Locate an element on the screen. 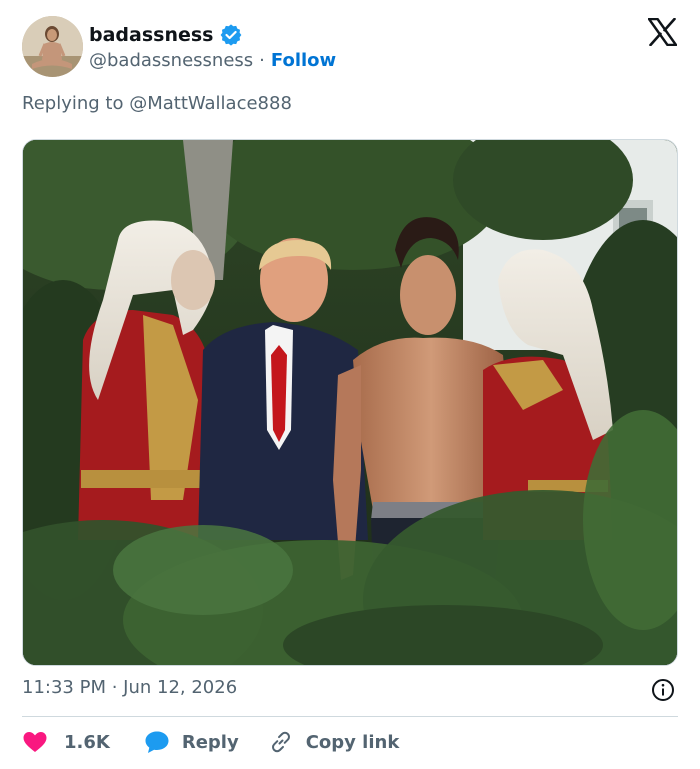  action-bar: 1.6K Reply Copy link is located at coordinates (210, 742).